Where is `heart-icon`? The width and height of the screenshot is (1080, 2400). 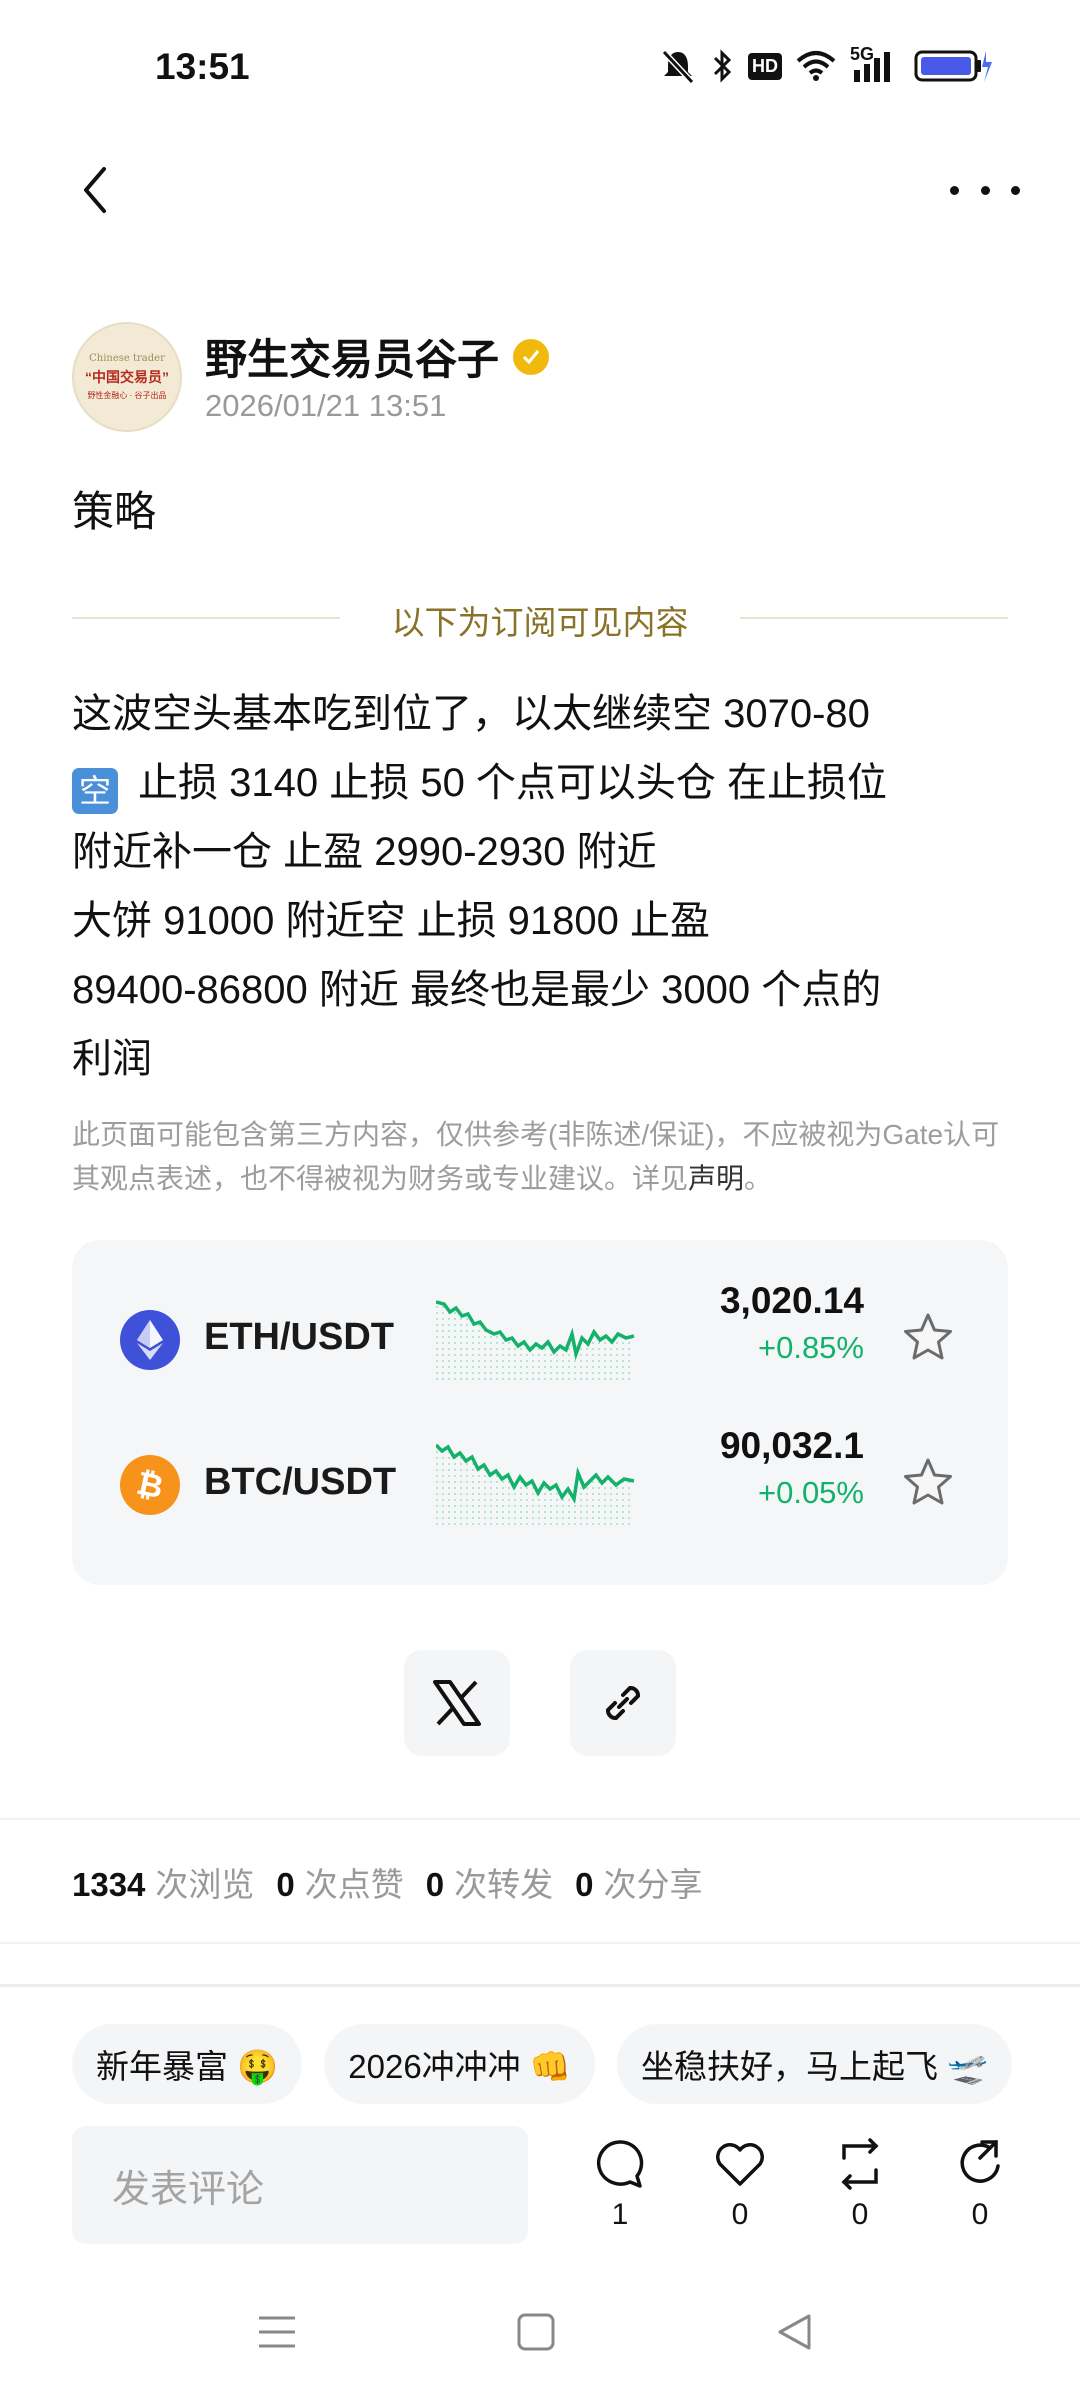
heart-icon is located at coordinates (740, 2164).